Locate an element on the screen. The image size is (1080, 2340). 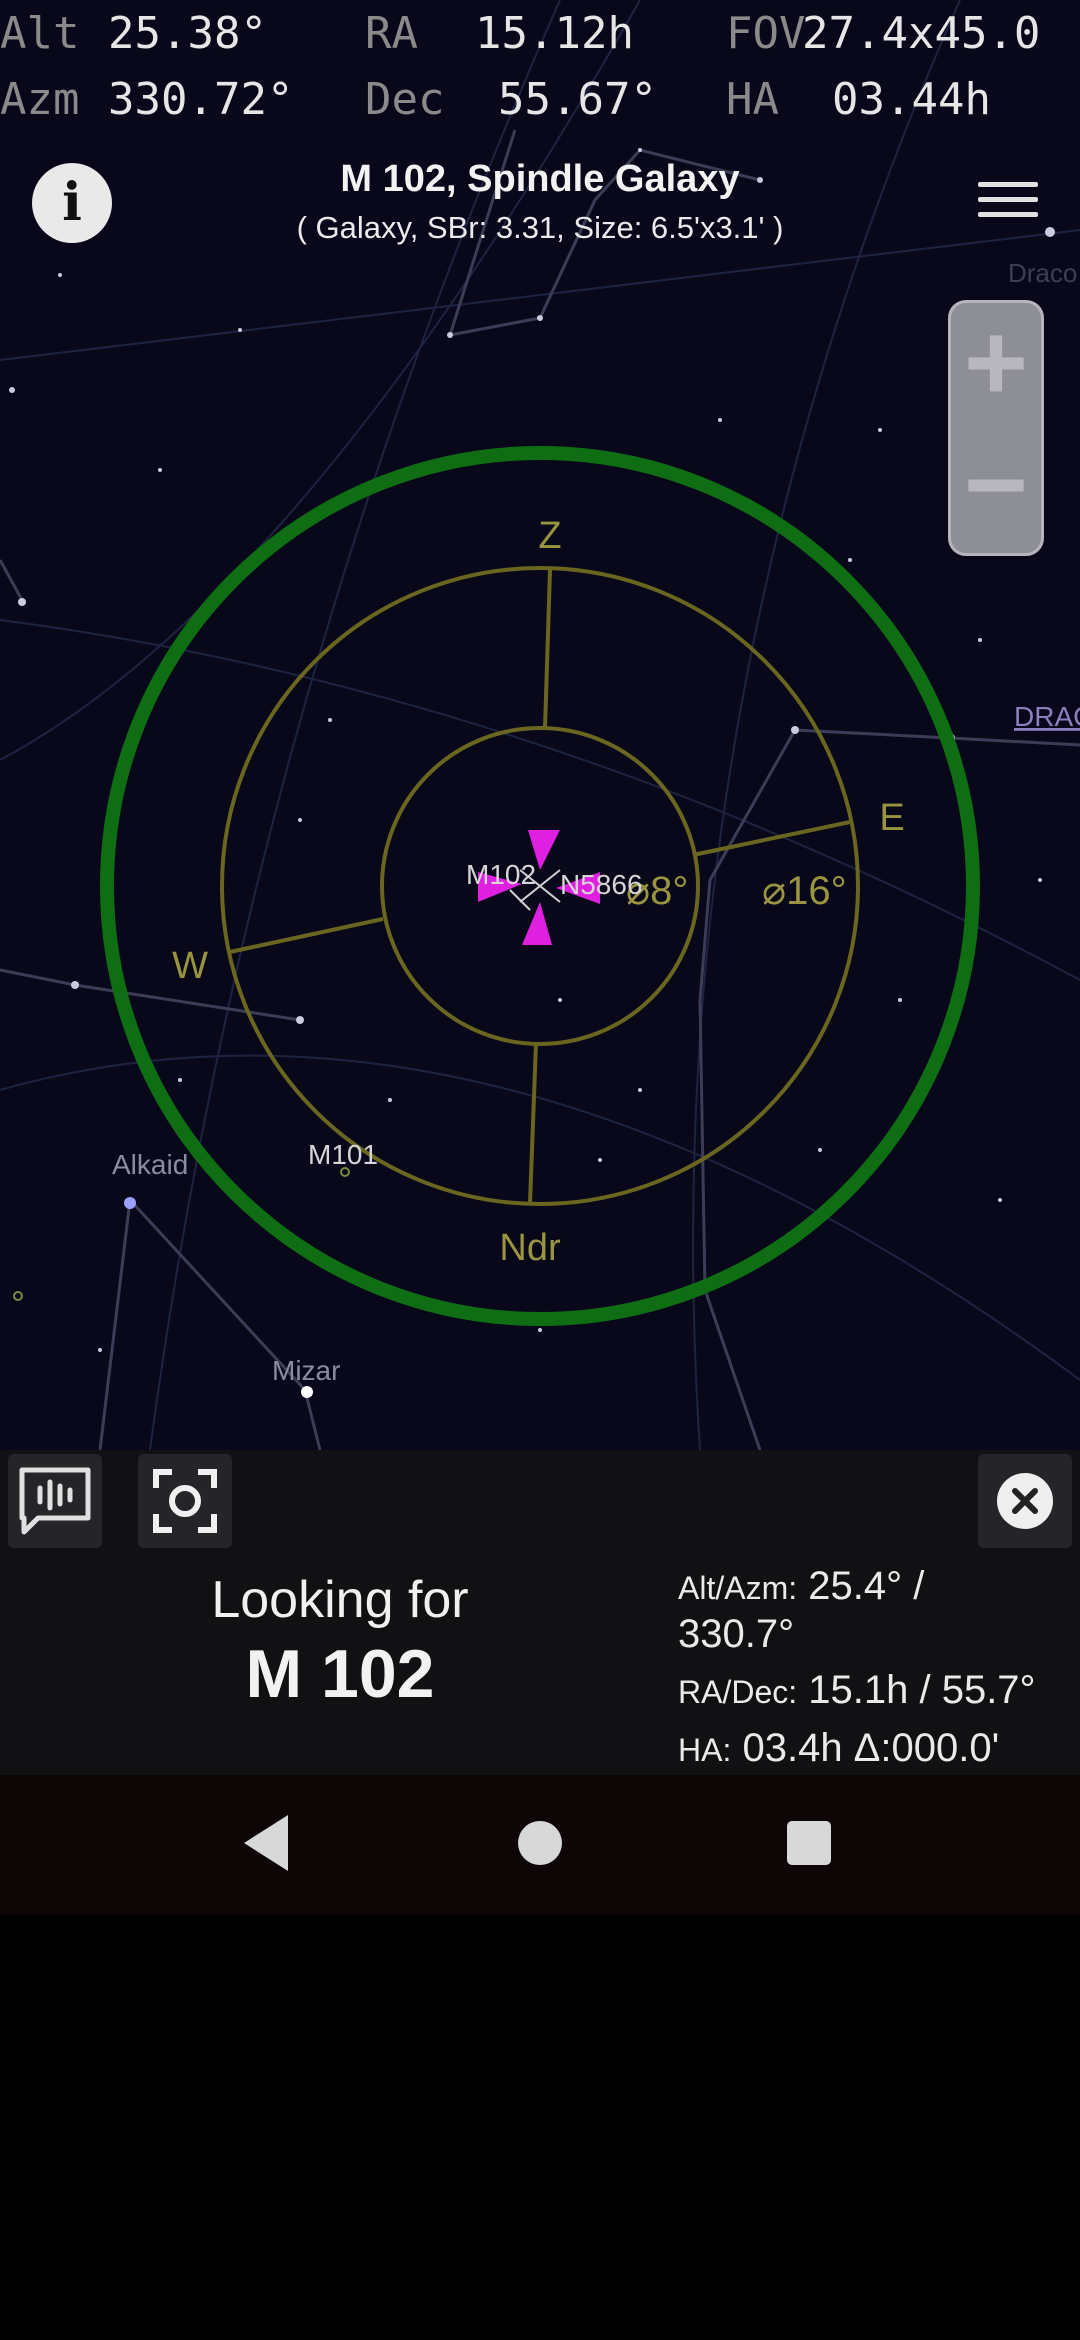
status-row-2: Azm 330.72° Dec 55.67° HA 03.44h is located at coordinates (540, 100).